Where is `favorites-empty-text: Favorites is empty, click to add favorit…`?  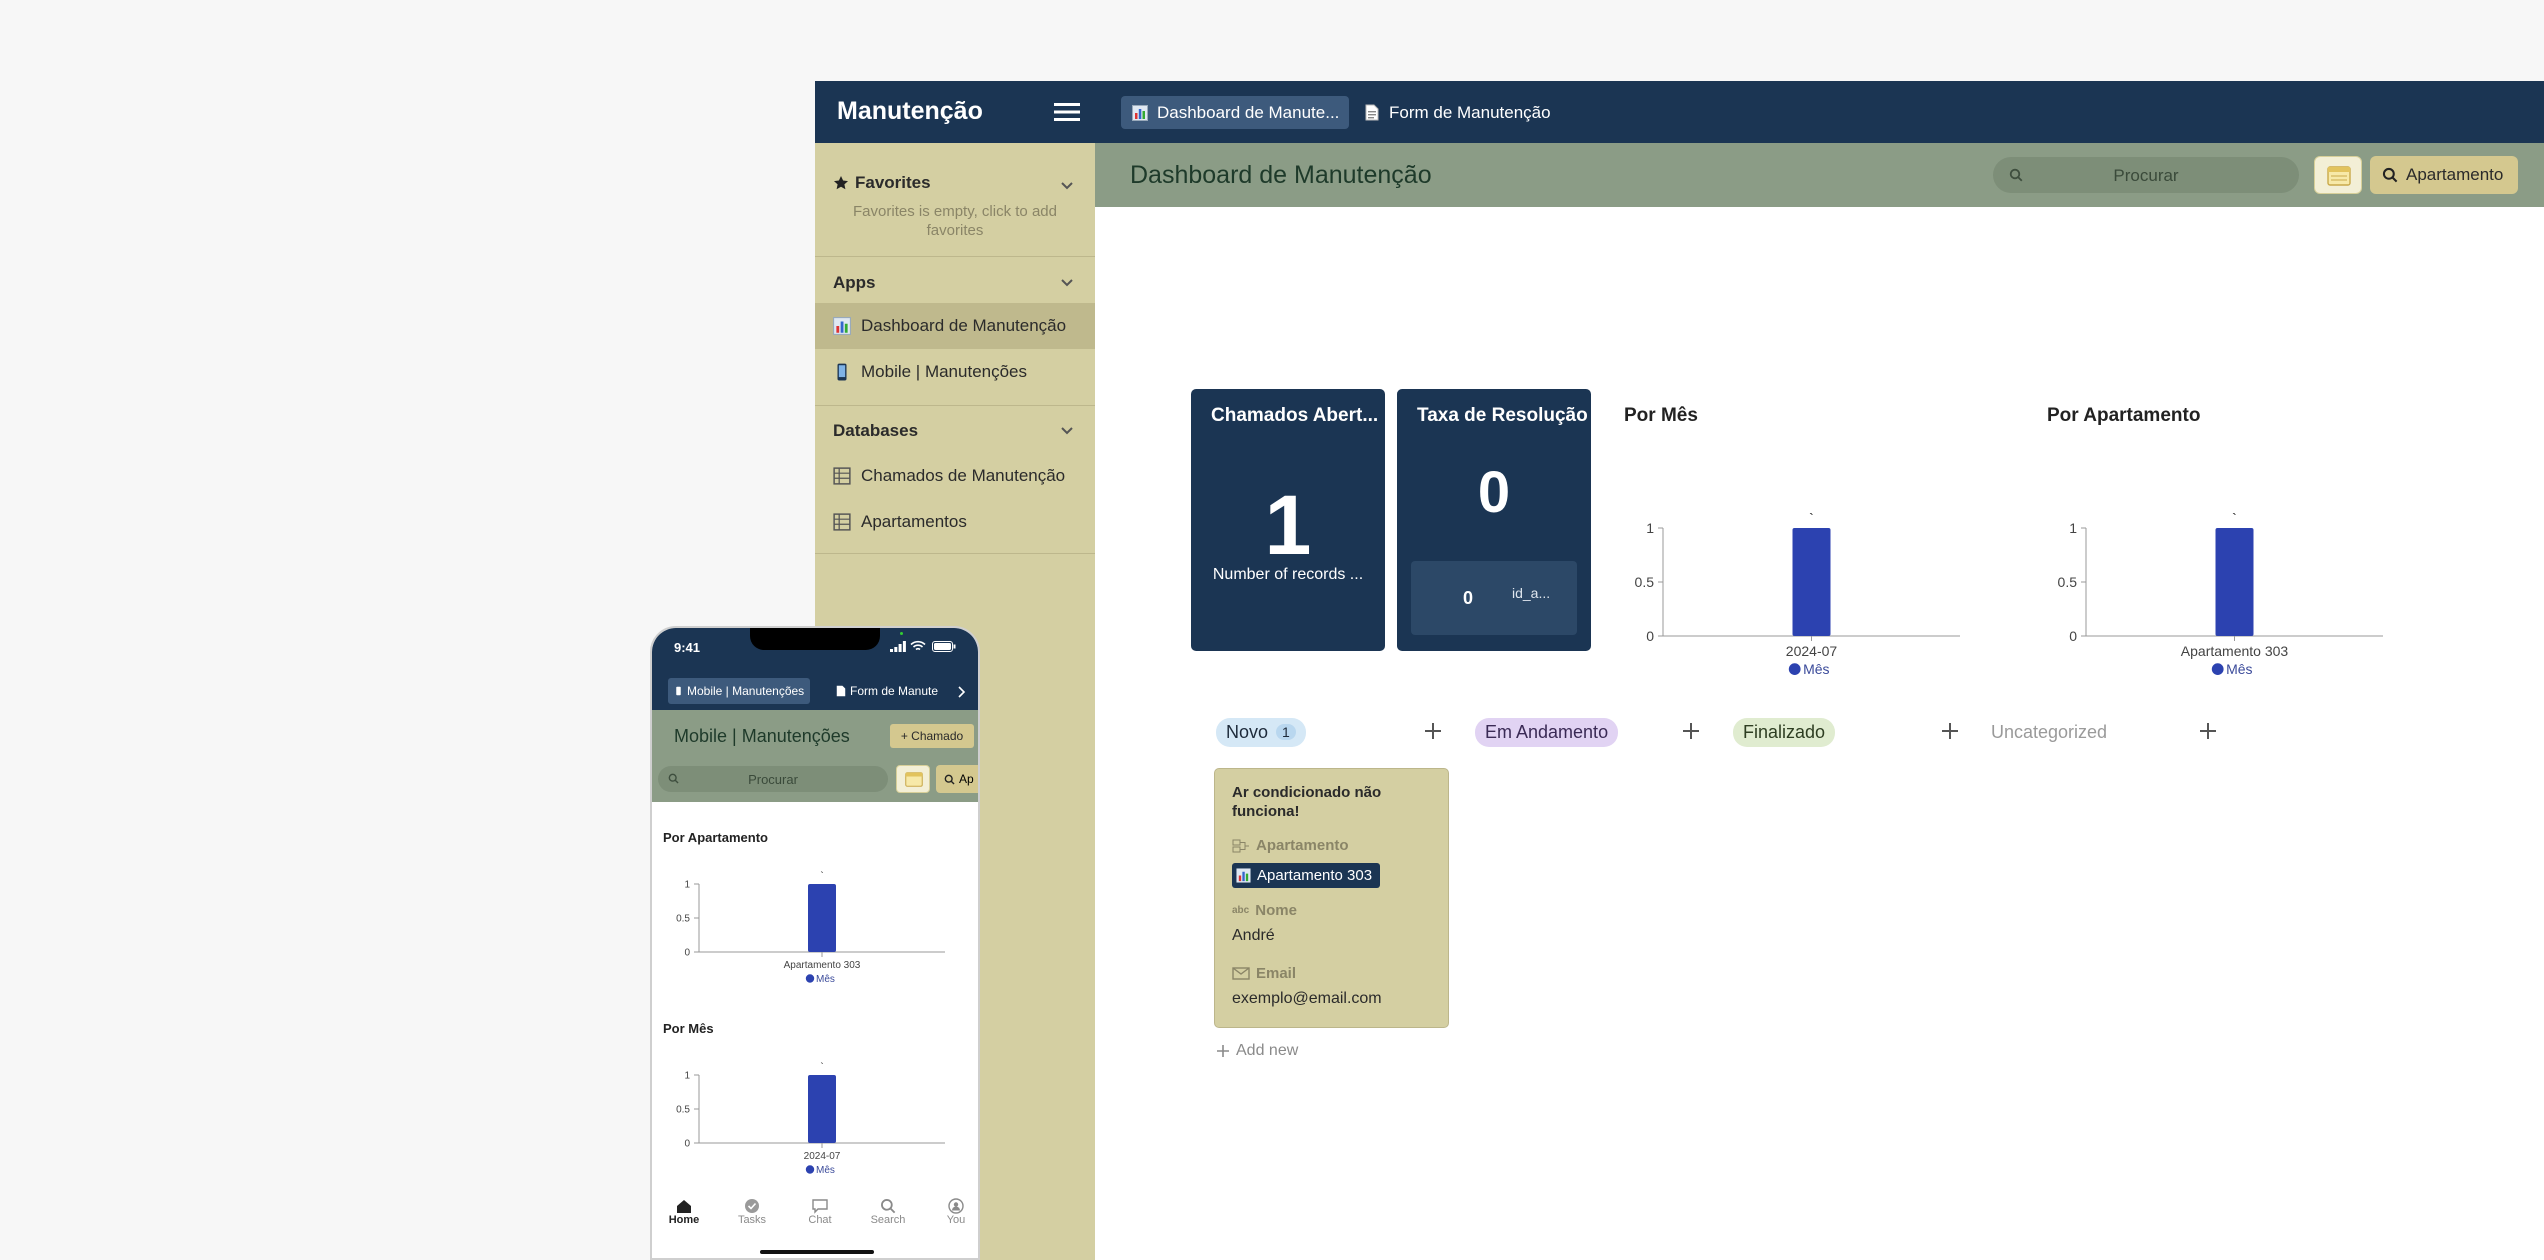
favorites-empty-text: Favorites is empty, click to add favorit… is located at coordinates (955, 221).